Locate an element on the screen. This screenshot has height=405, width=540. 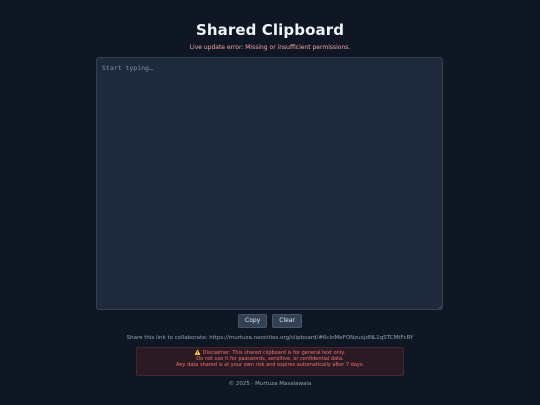
author-name: Murtuza Masalawala is located at coordinates (283, 384).